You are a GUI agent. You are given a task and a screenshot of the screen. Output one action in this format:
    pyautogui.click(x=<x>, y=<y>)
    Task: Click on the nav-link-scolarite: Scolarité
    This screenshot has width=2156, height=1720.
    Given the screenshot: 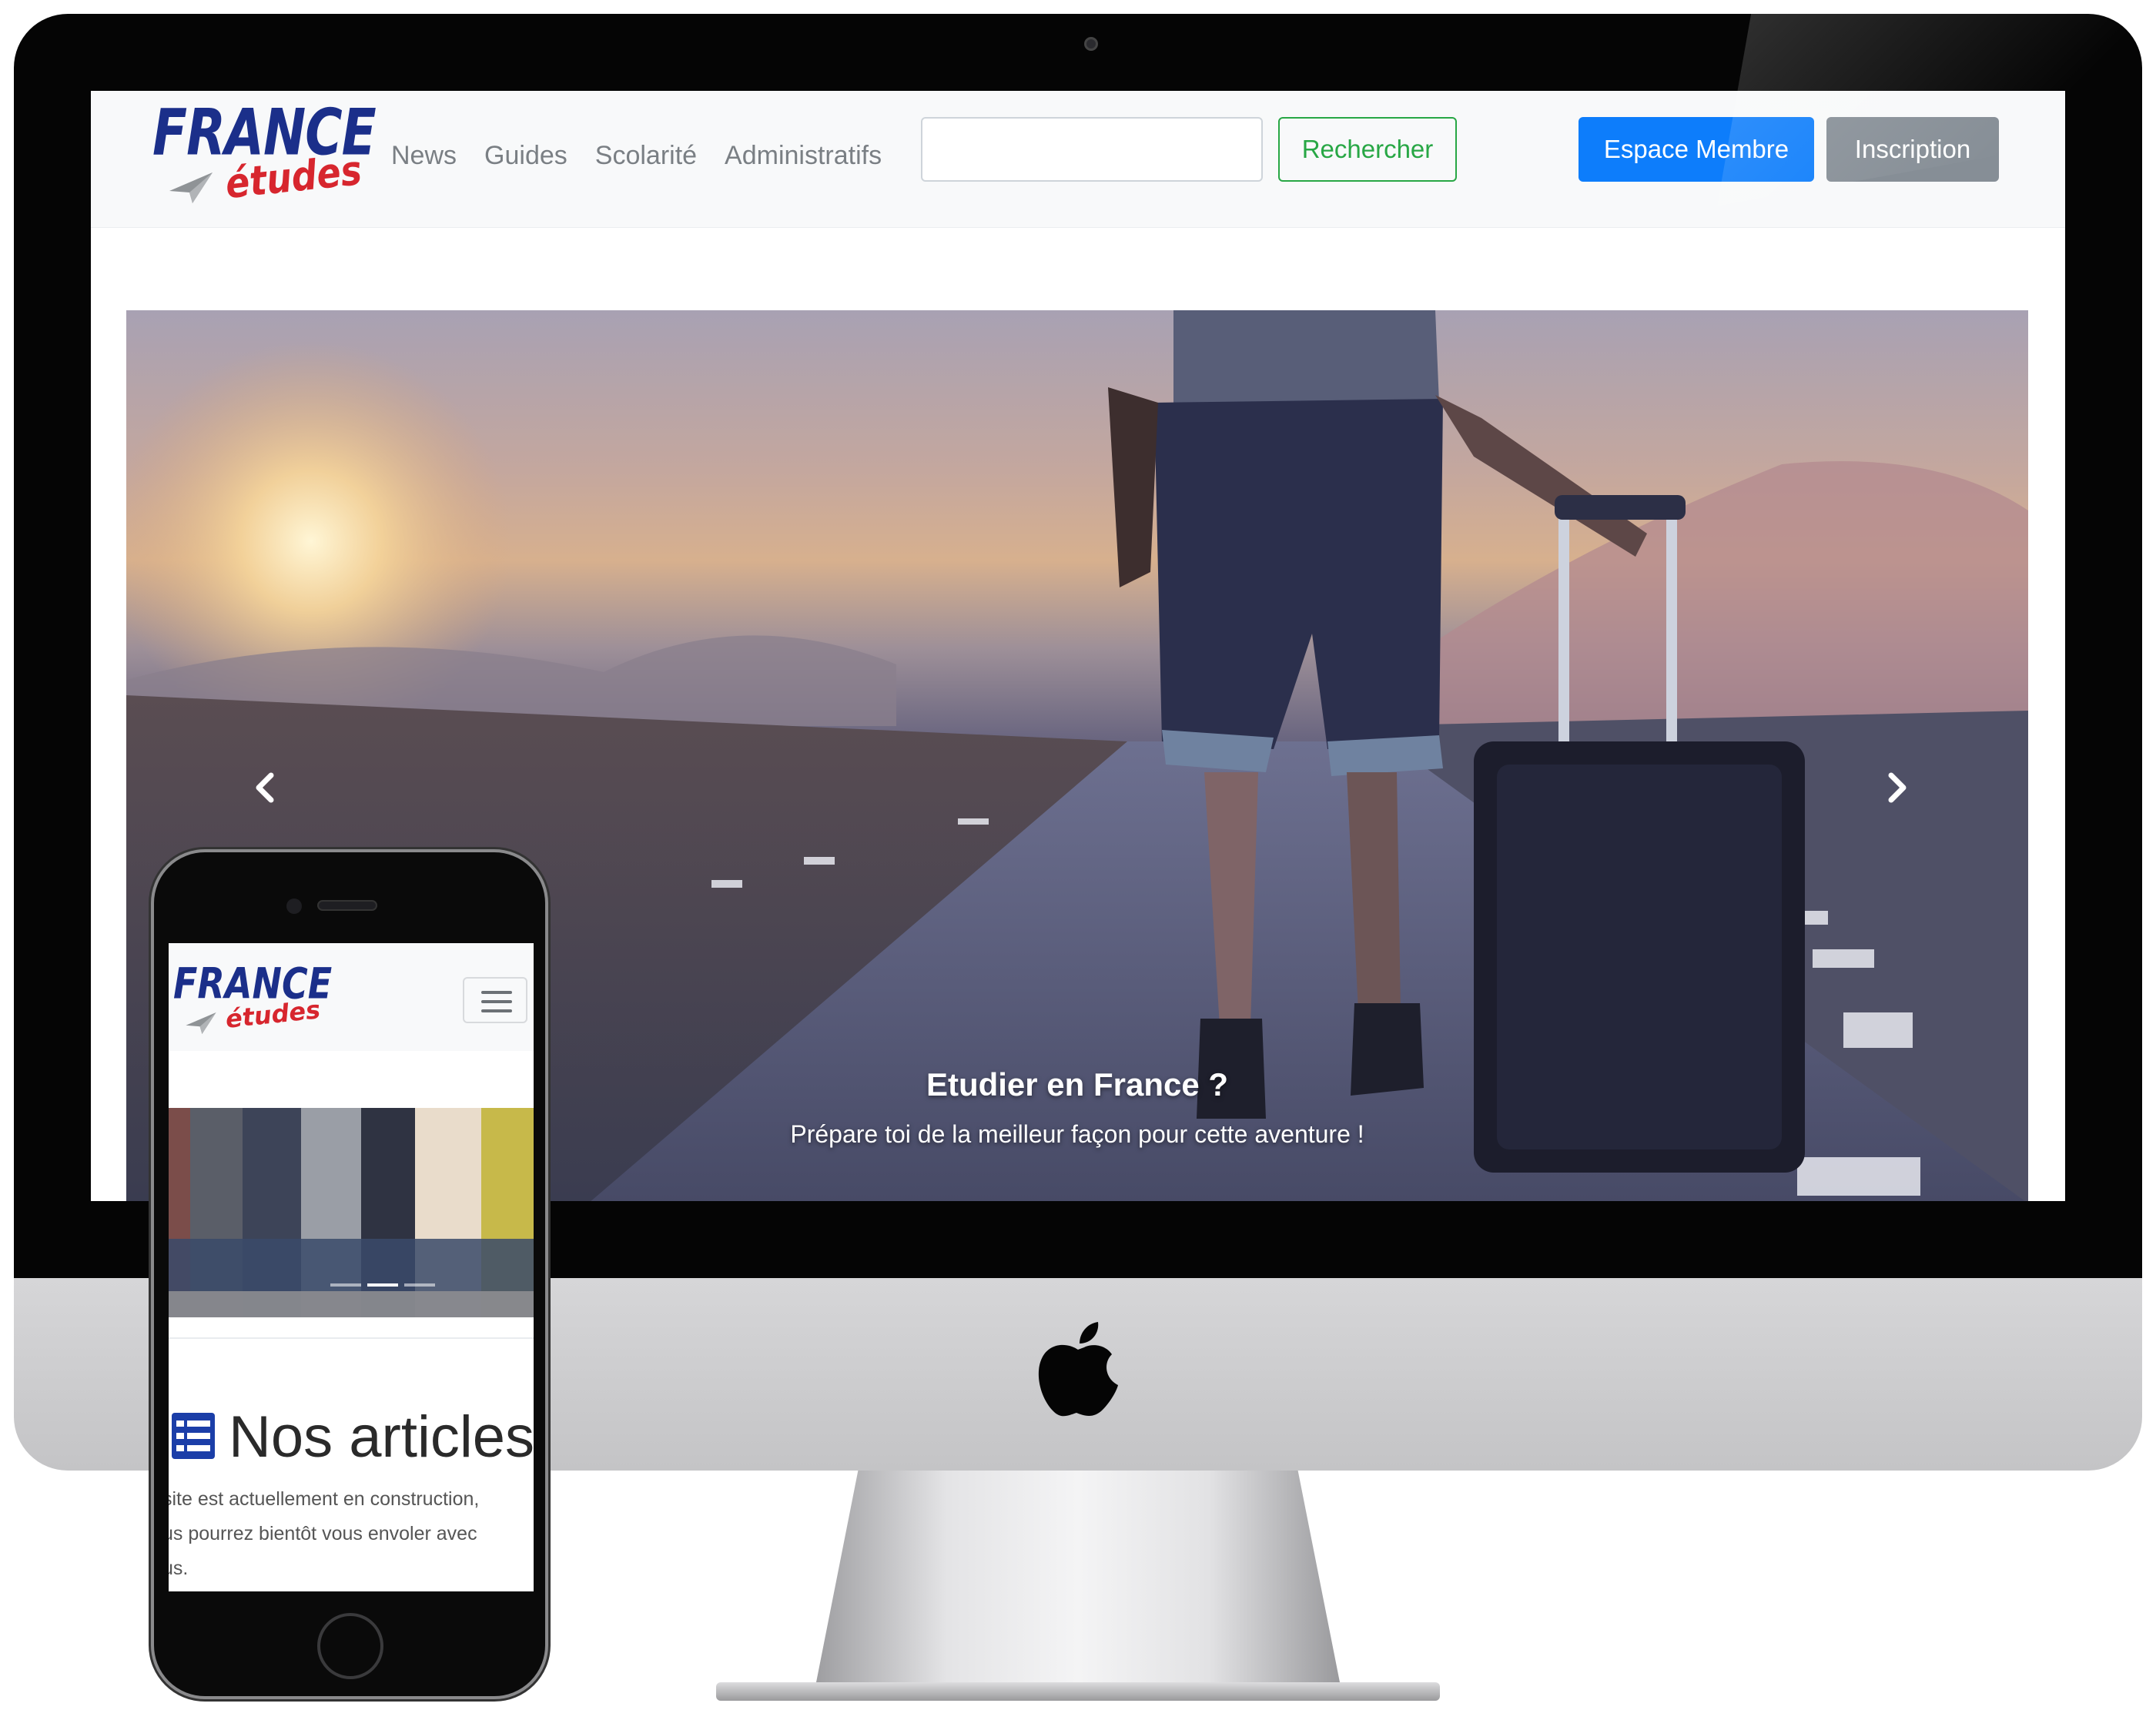 What is the action you would take?
    pyautogui.click(x=646, y=155)
    